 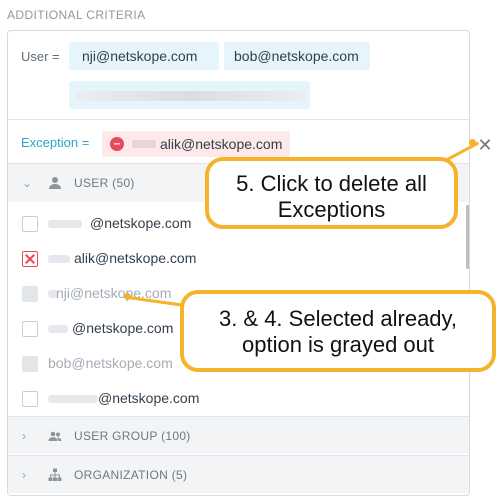 What do you see at coordinates (131, 475) in the screenshot?
I see `group-label-organization: ORGANIZATION (5)` at bounding box center [131, 475].